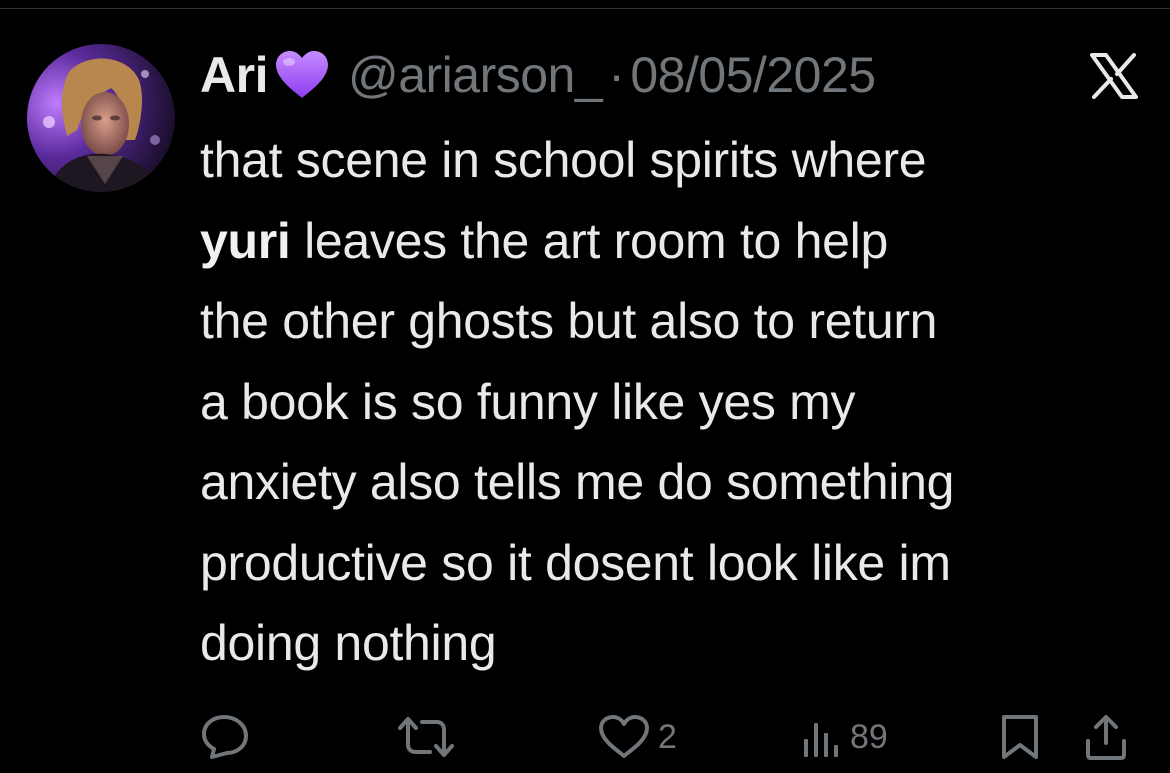 Image resolution: width=1170 pixels, height=773 pixels. Describe the element at coordinates (667, 736) in the screenshot. I see `like-count: 2` at that location.